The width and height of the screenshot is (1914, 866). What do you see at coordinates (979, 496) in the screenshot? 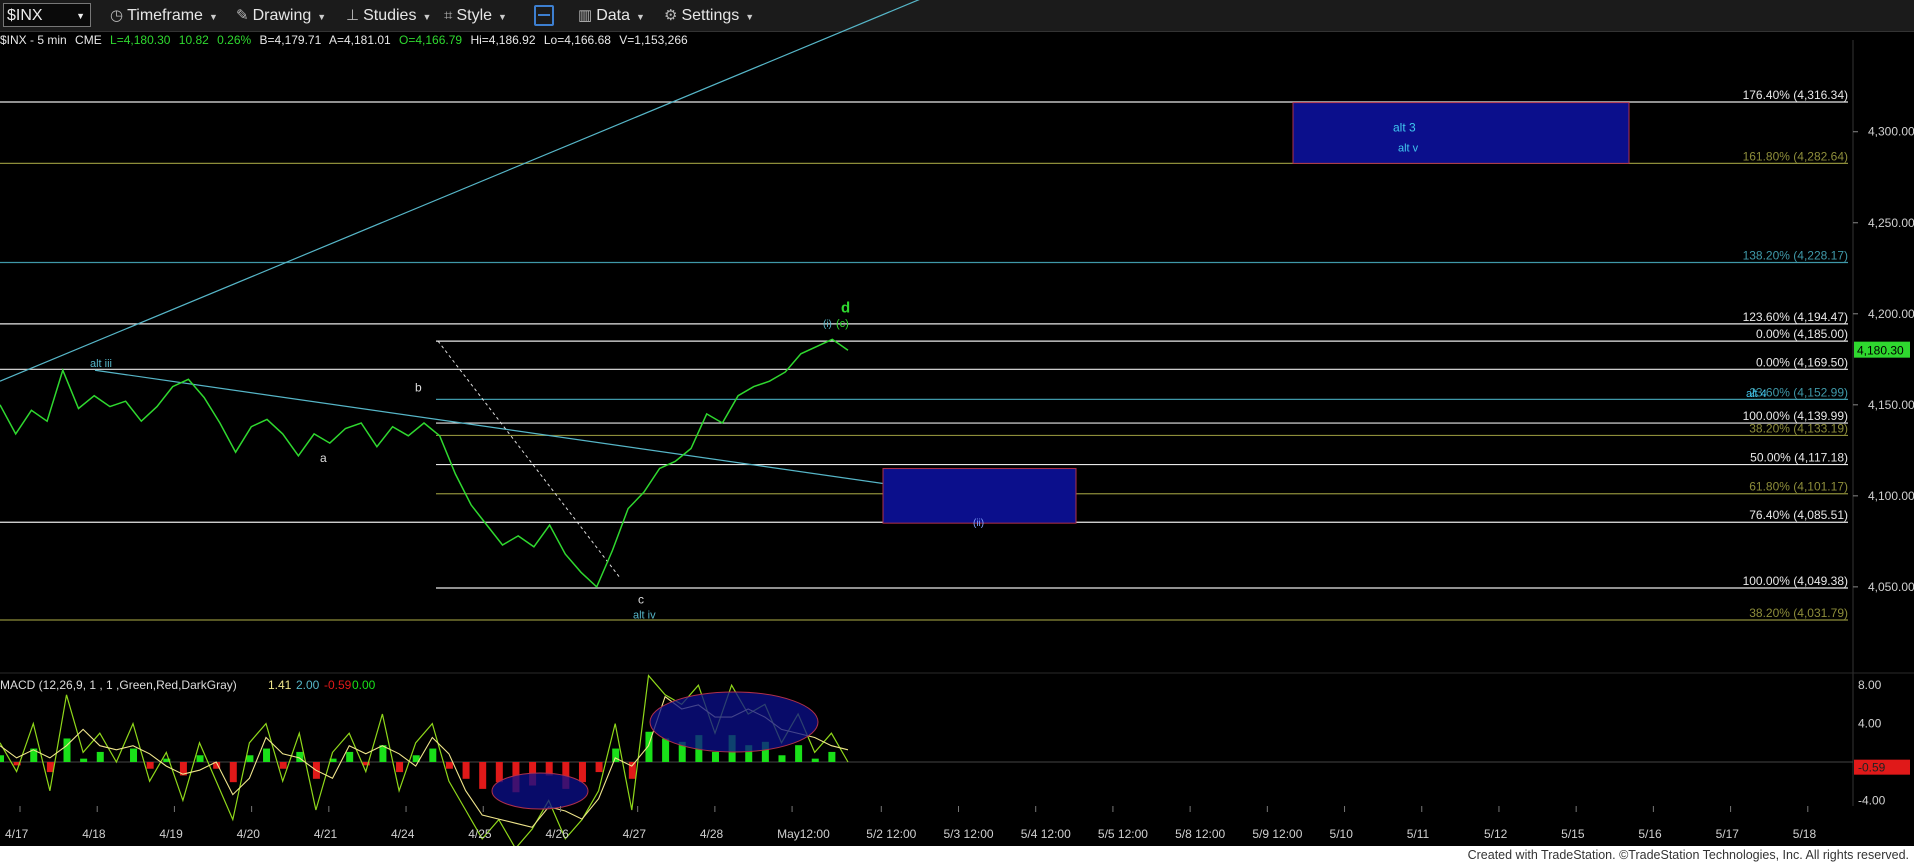
I see `wave-ii-target-box` at bounding box center [979, 496].